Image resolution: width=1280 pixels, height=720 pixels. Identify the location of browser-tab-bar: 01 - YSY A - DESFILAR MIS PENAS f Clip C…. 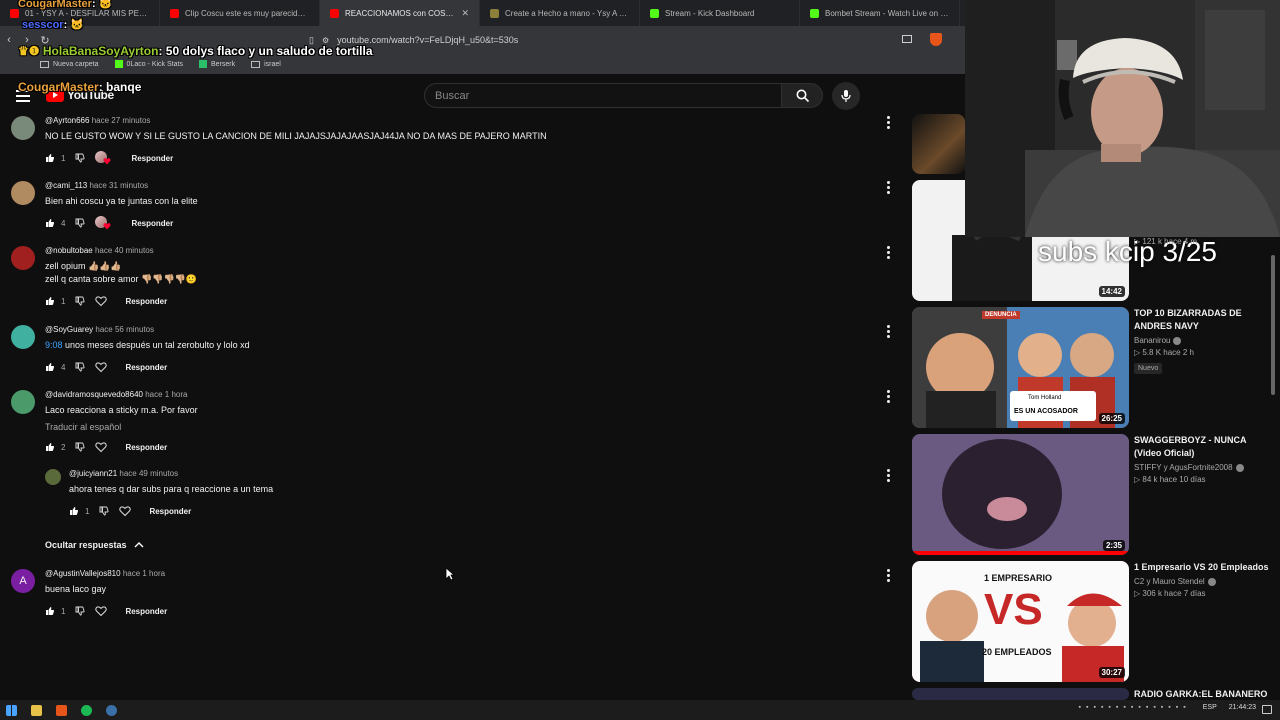
(482, 13).